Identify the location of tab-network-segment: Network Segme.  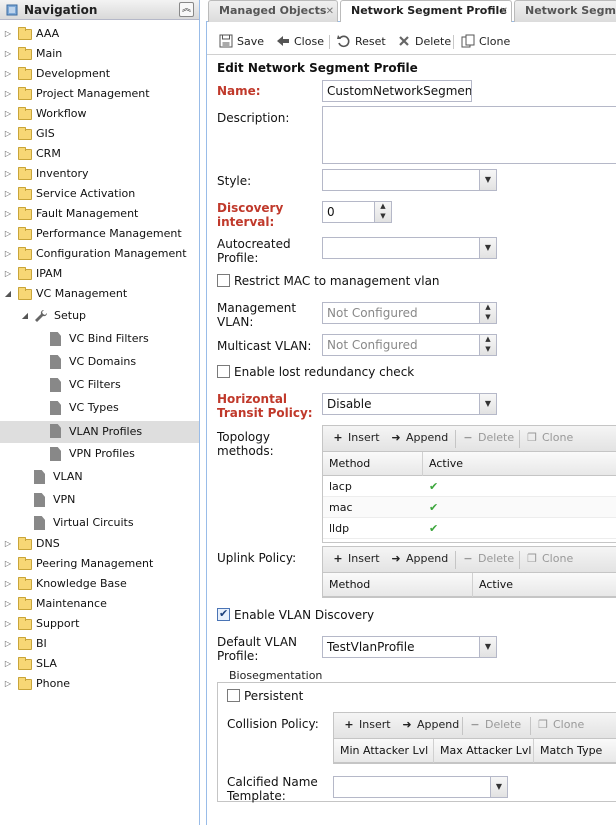
(565, 11).